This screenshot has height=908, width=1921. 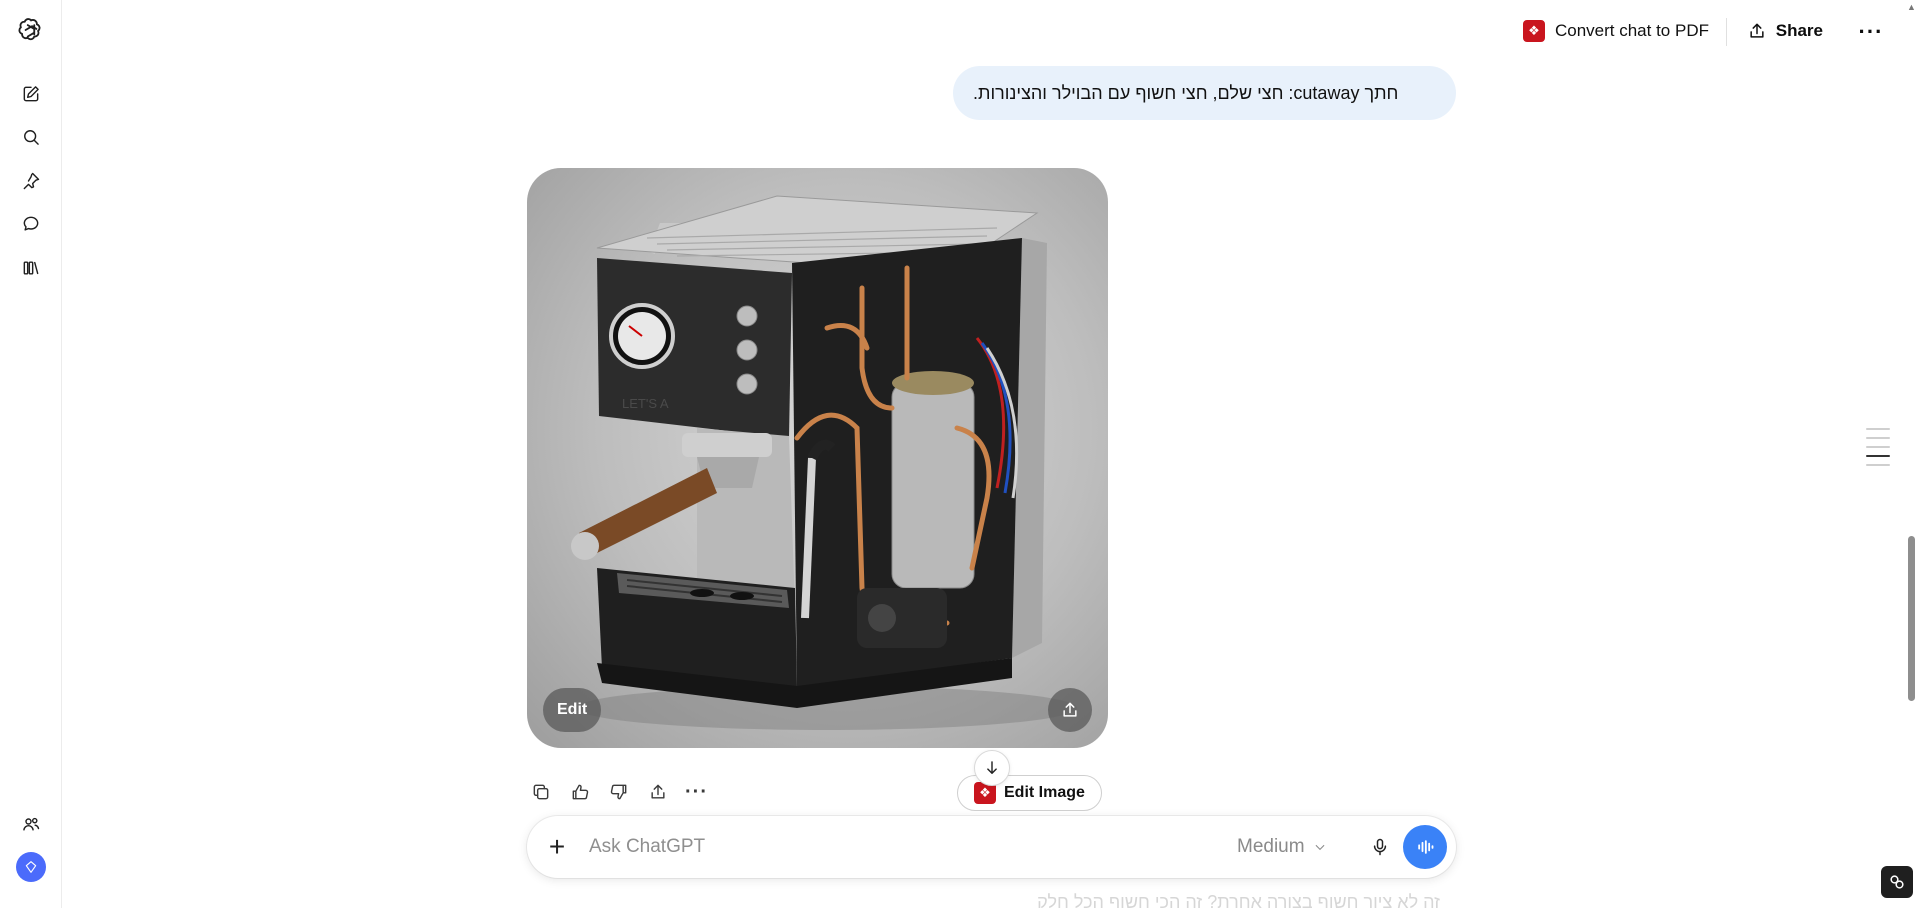 What do you see at coordinates (31, 268) in the screenshot?
I see `library-icon` at bounding box center [31, 268].